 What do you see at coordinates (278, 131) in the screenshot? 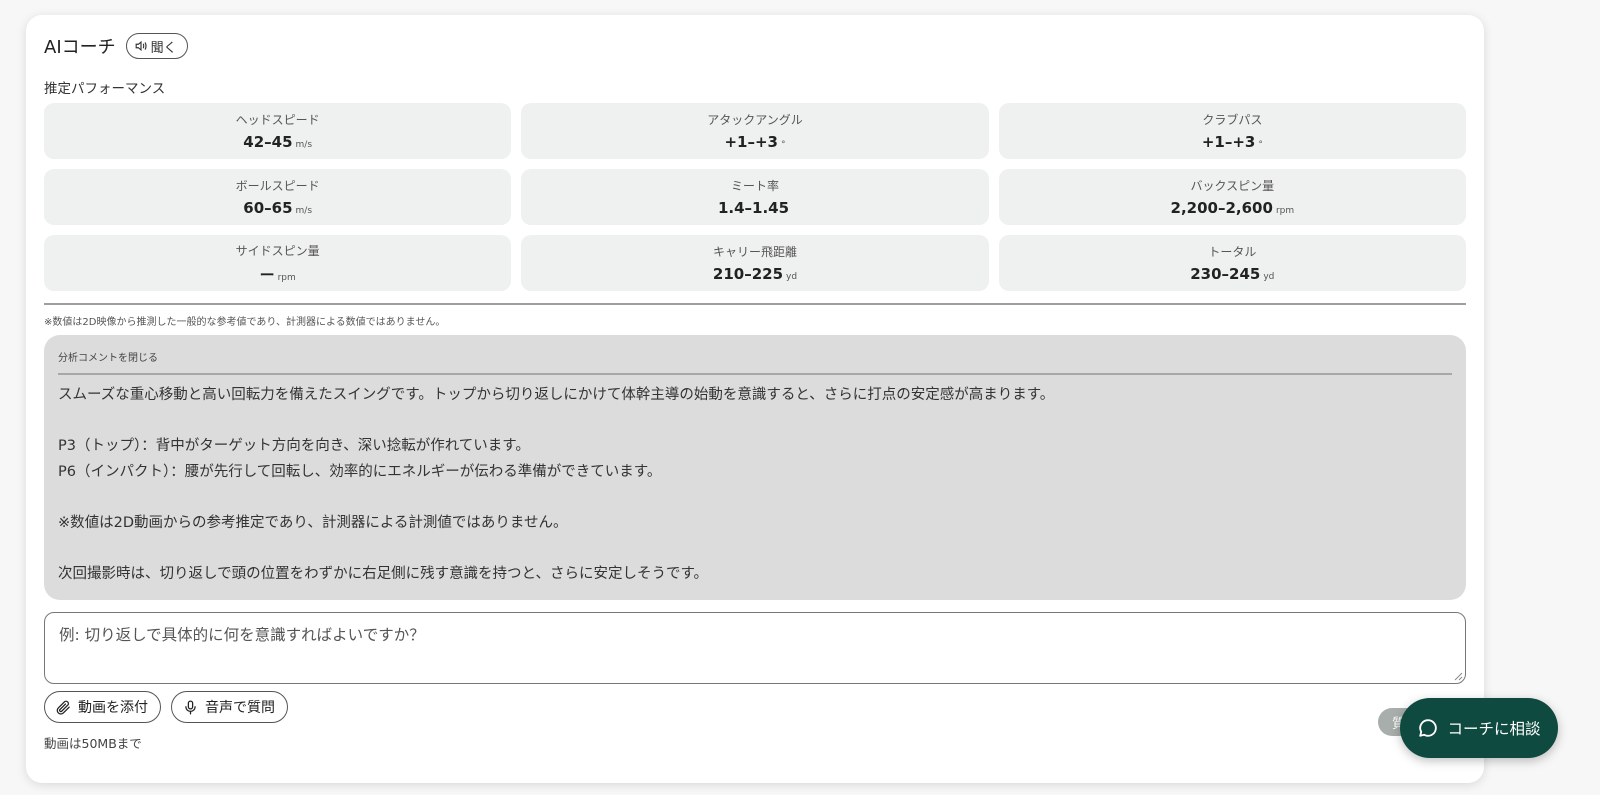
I see `metric-head-speed: ヘッドスピード 42–45 m/s` at bounding box center [278, 131].